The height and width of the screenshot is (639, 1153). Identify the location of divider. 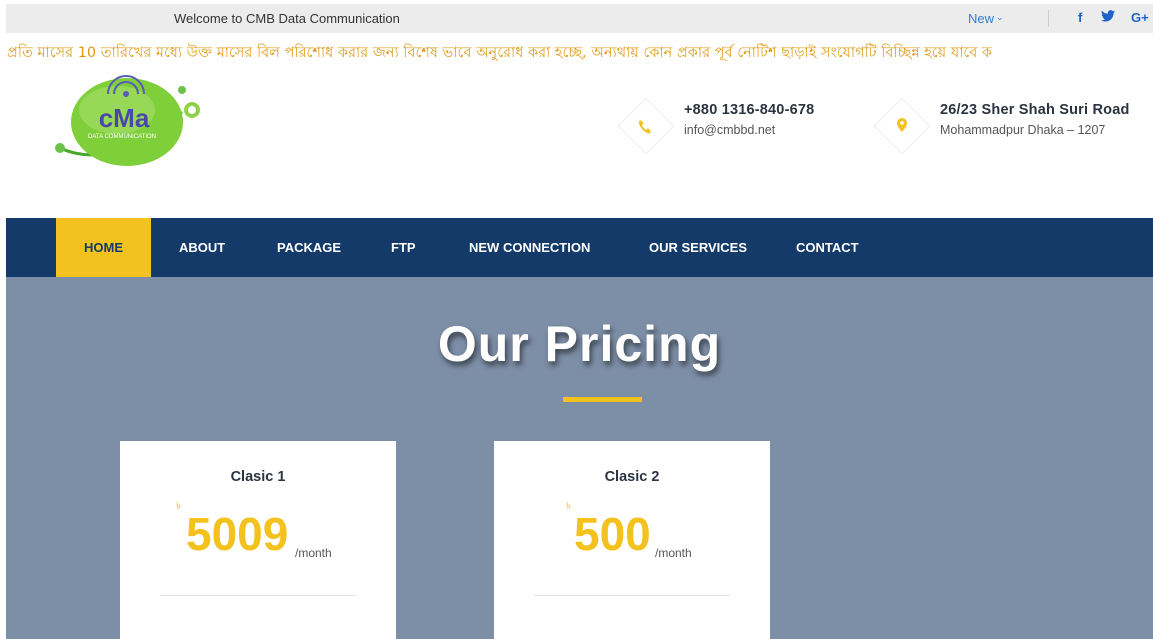
(1048, 18).